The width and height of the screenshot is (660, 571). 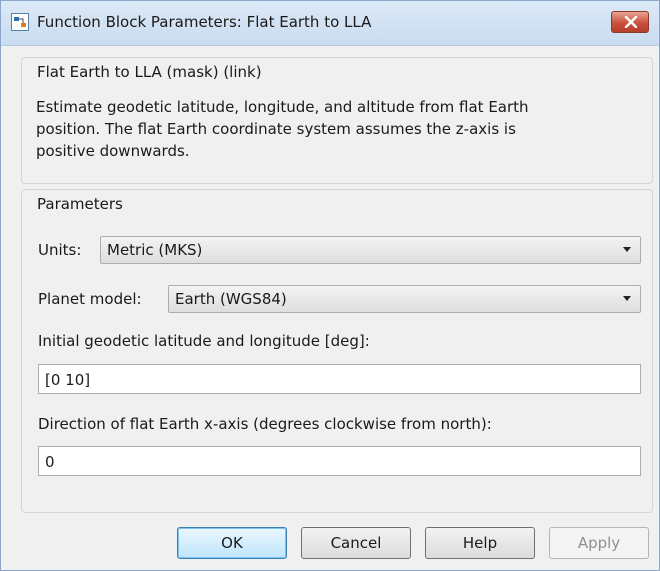 I want to click on x-axis-direction-field: 0, so click(x=339, y=461).